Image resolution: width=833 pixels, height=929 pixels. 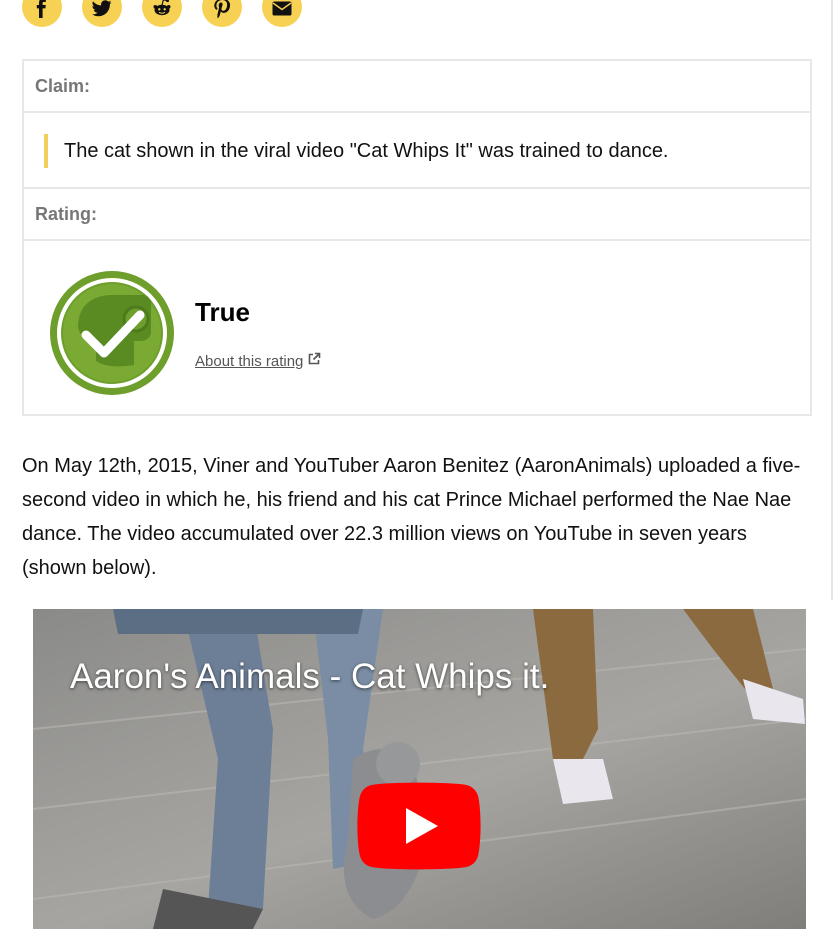 I want to click on email-share-button, so click(x=282, y=13).